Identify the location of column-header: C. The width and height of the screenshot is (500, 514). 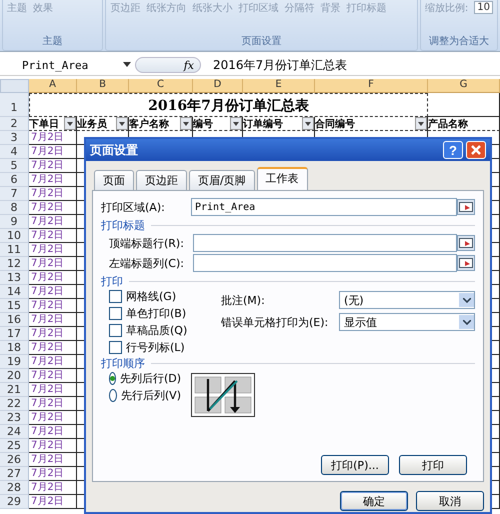
(161, 86).